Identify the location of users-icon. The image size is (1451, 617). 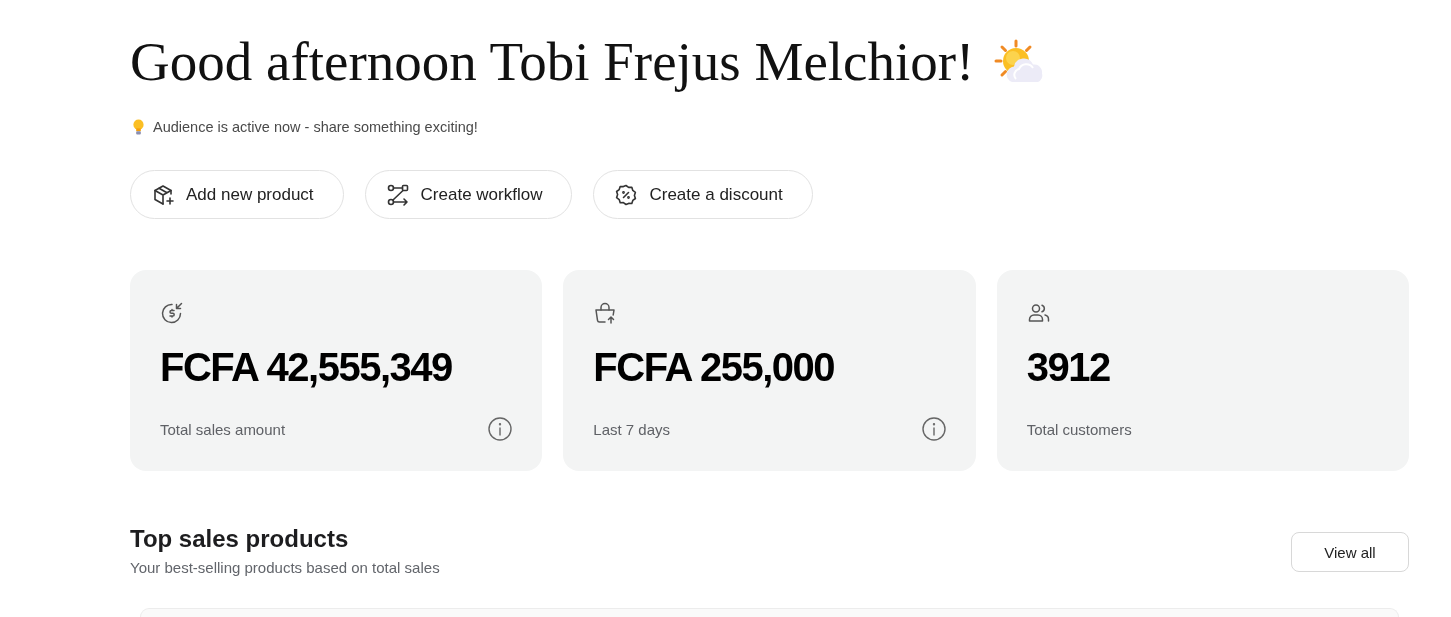
(1038, 313).